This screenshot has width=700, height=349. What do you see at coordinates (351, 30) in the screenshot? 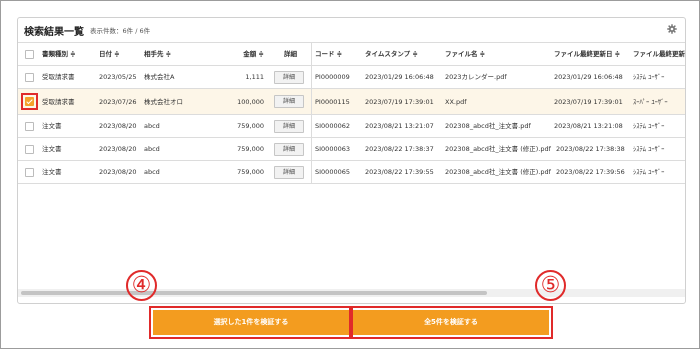
I see `panel-header: 検索結果一覧 表示件数：6件 / 6件` at bounding box center [351, 30].